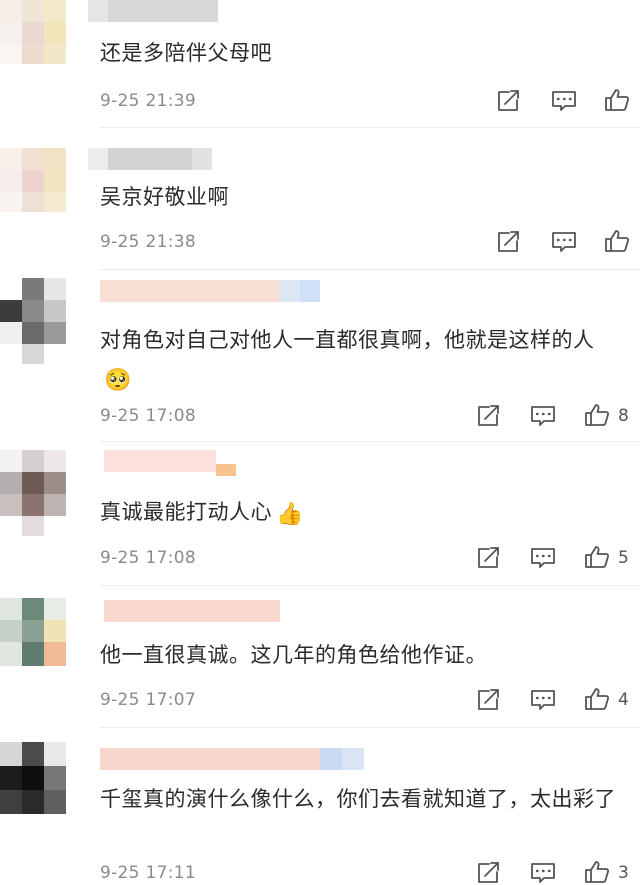 This screenshot has height=885, width=640. What do you see at coordinates (290, 514) in the screenshot?
I see `thumbs-up-emoji: 👍` at bounding box center [290, 514].